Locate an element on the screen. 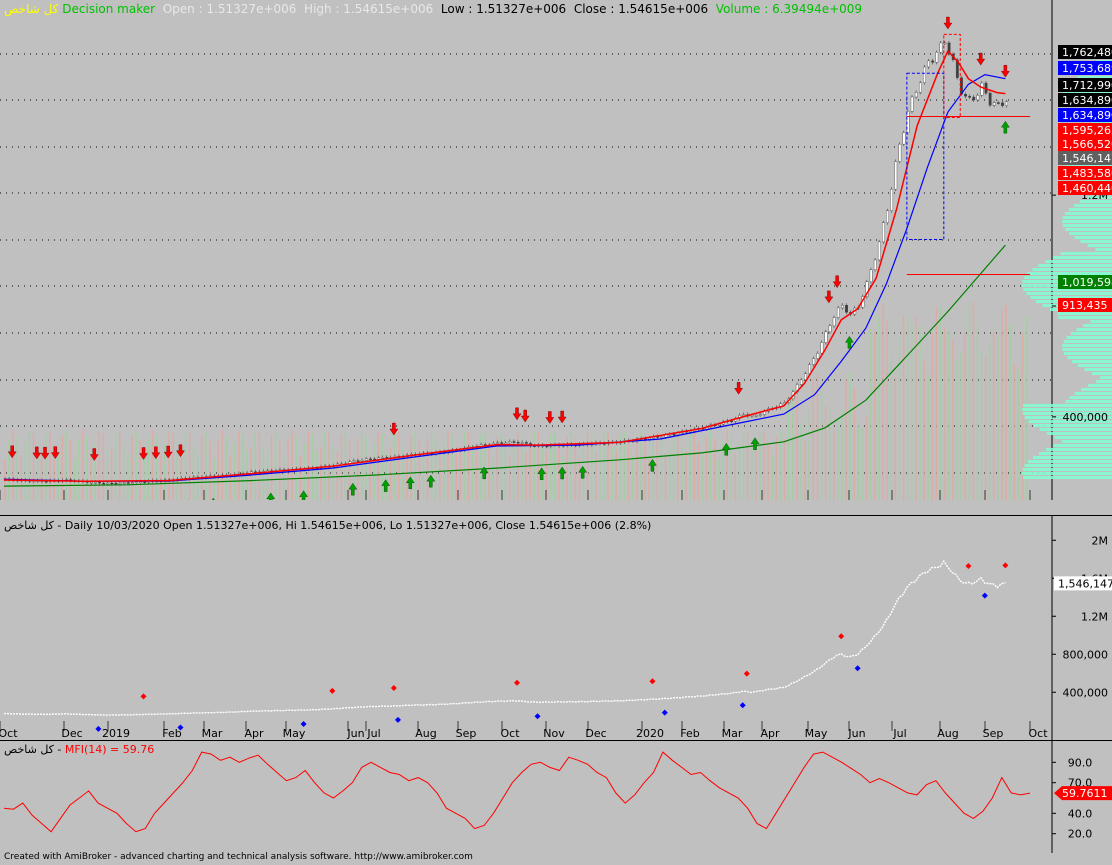 The height and width of the screenshot is (865, 1112). volume-readout: Volume : 6.39494e+009 is located at coordinates (789, 9).